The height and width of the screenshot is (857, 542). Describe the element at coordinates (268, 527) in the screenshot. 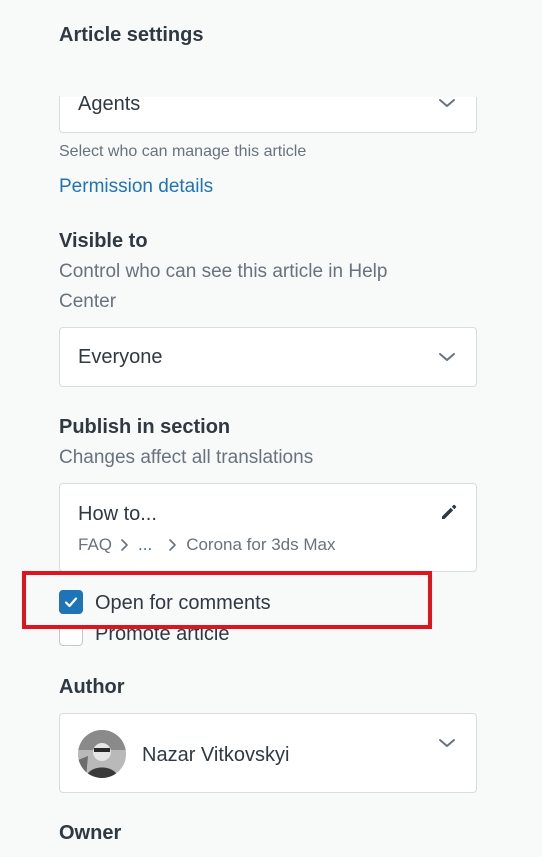

I see `section-picker: How to... FAQ ... Corona for 3ds Max` at that location.